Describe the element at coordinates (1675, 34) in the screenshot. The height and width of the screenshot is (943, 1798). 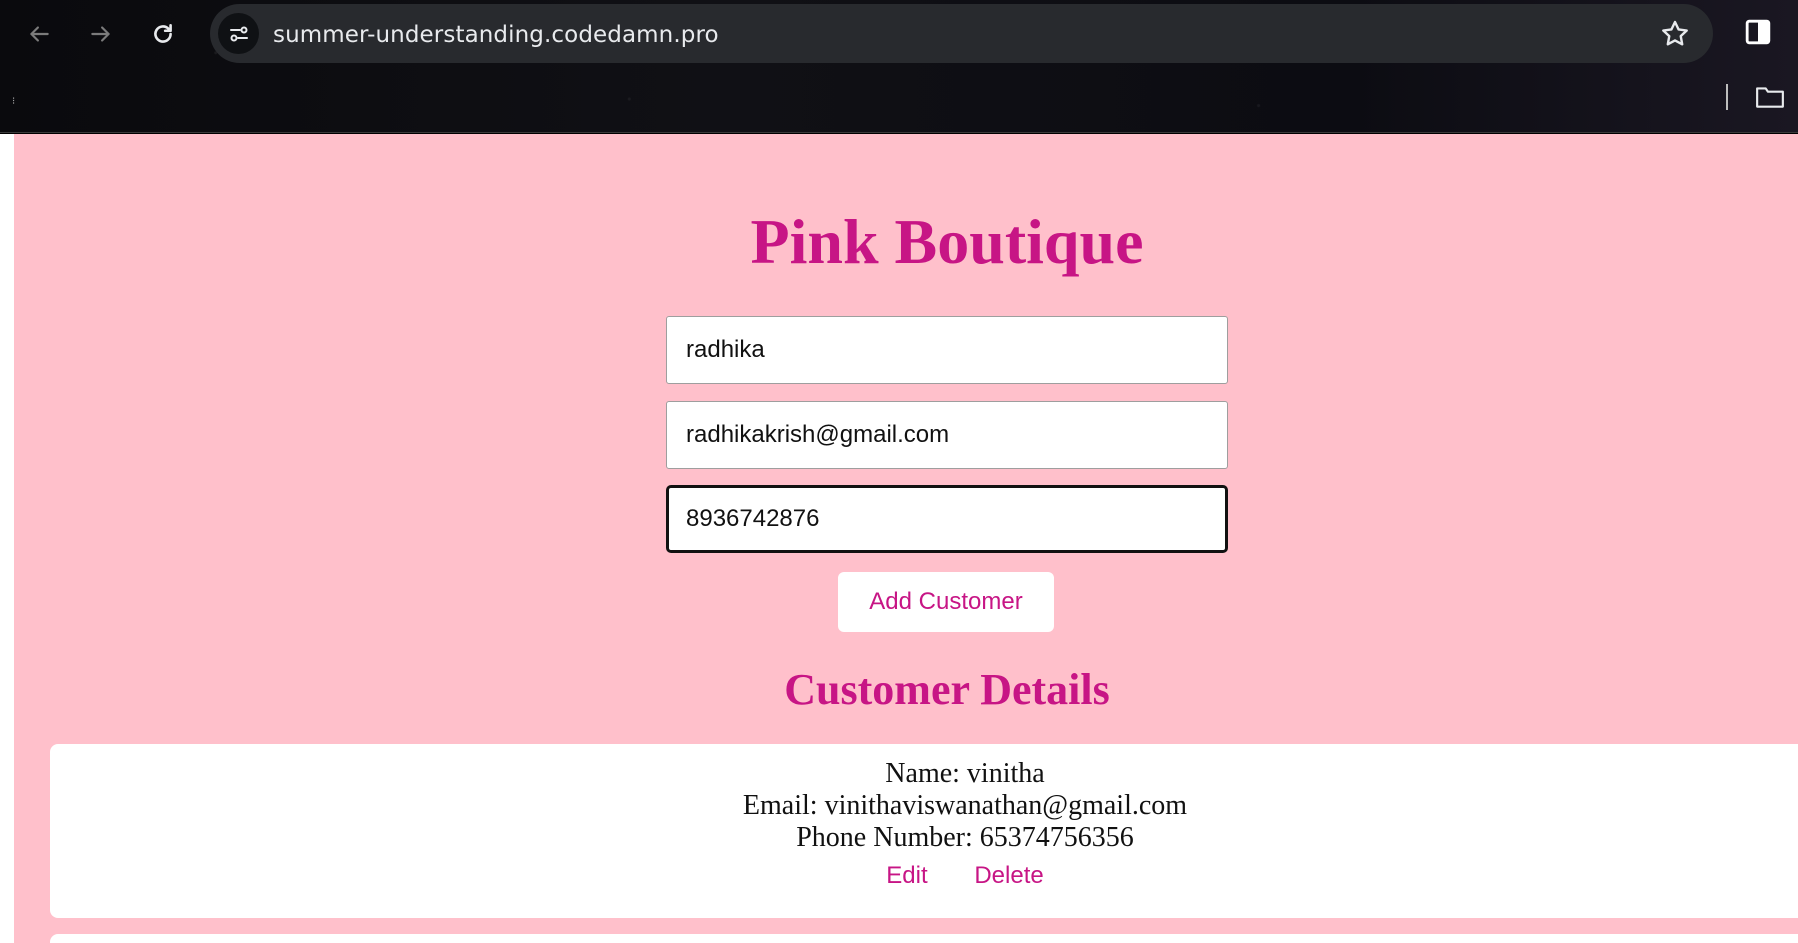
I see `bookmark-star-icon` at that location.